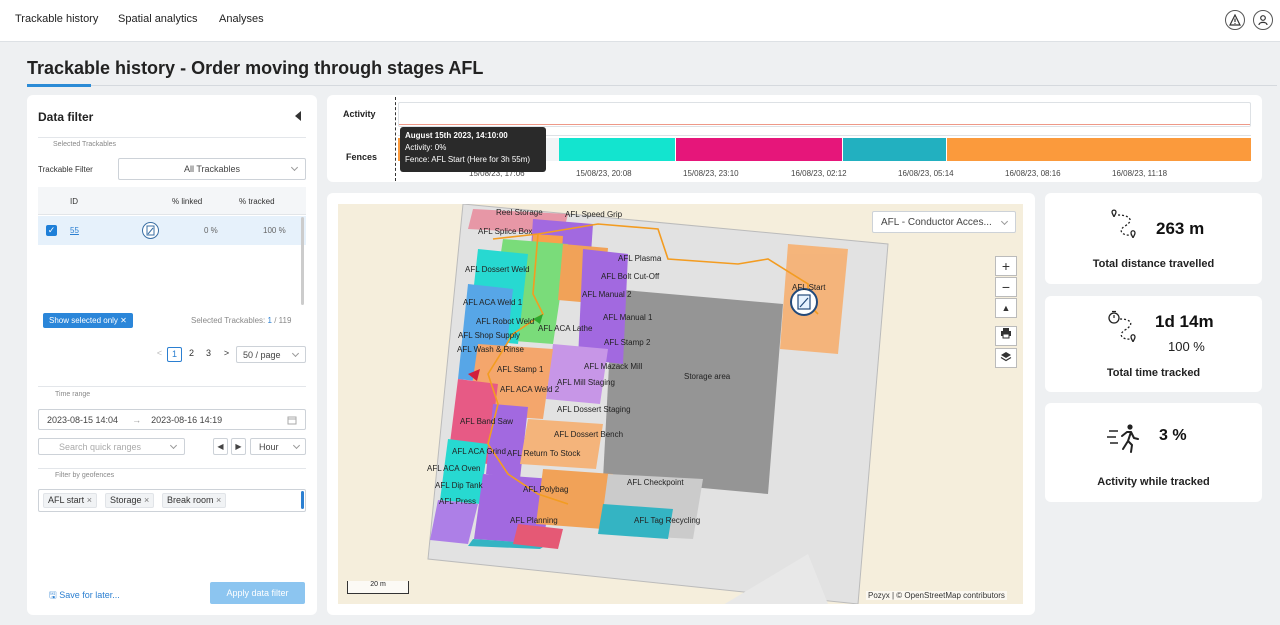 The image size is (1280, 625). What do you see at coordinates (191, 354) in the screenshot?
I see `page-2-button: 2` at bounding box center [191, 354].